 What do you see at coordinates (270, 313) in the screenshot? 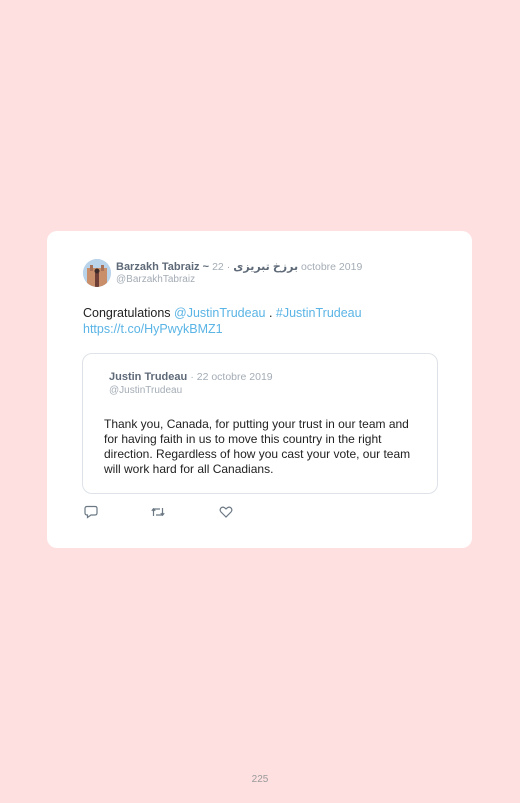
I see `tweet-text-sep: .` at bounding box center [270, 313].